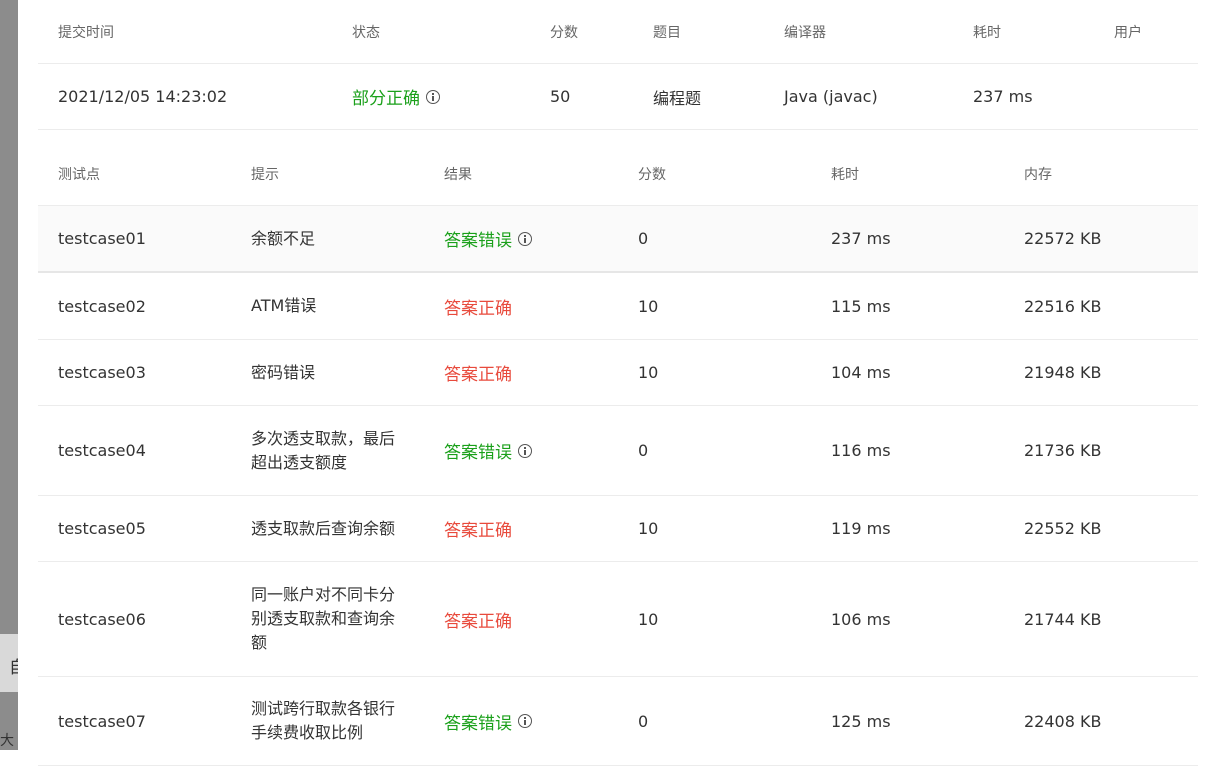 The width and height of the screenshot is (1209, 766). Describe the element at coordinates (861, 619) in the screenshot. I see `testcase-runtime: 106 ms` at that location.